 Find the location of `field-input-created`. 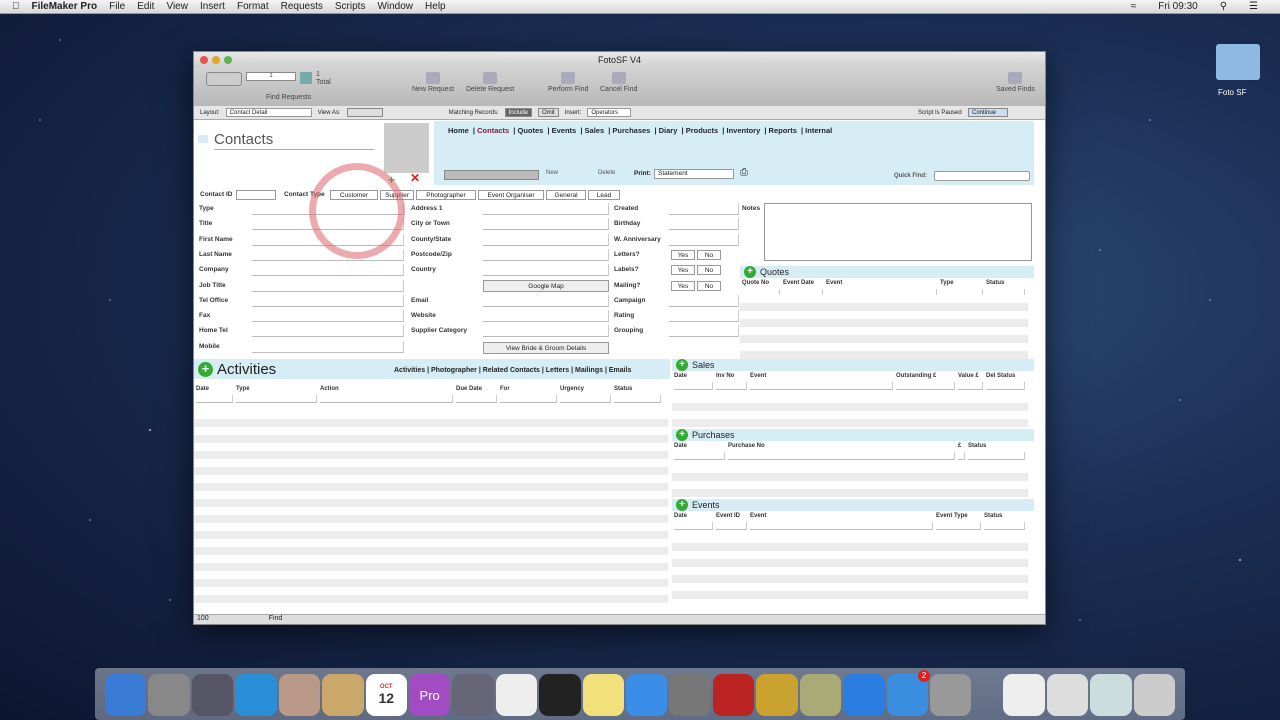

field-input-created is located at coordinates (704, 209).